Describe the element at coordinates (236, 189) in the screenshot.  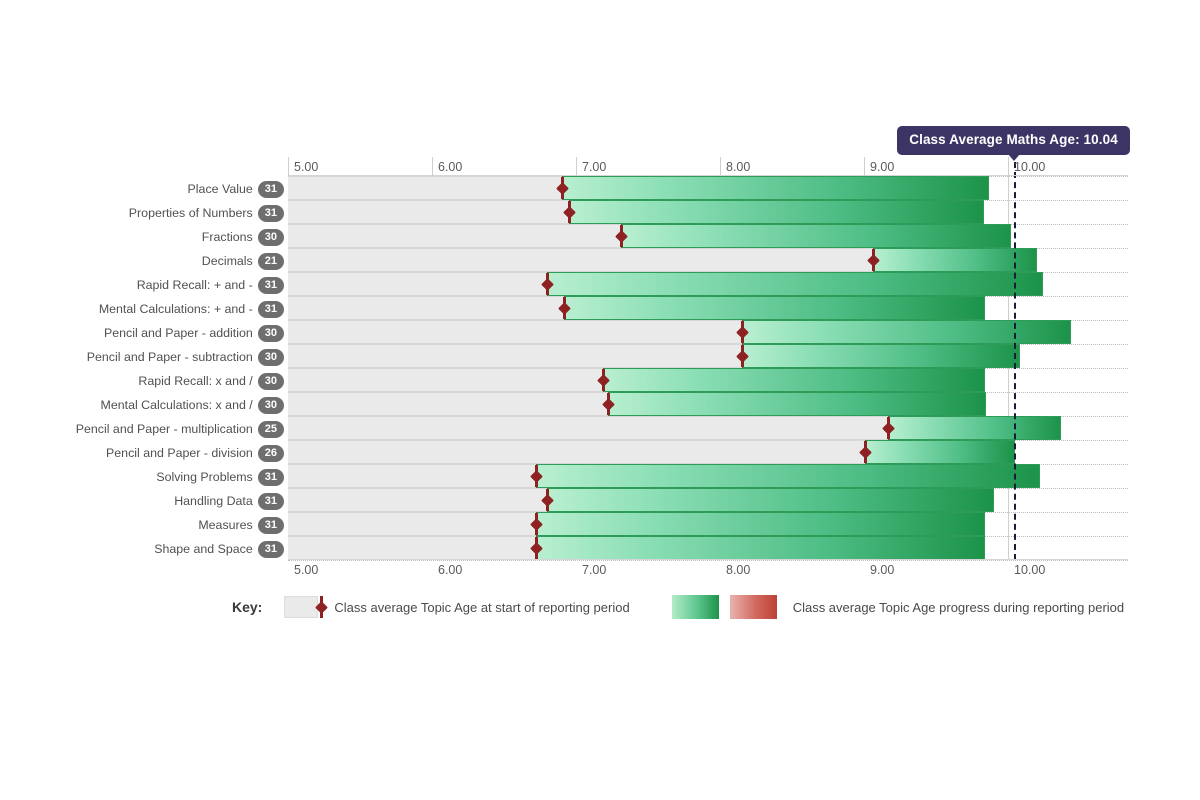
I see `category-label: Place Value 31` at that location.